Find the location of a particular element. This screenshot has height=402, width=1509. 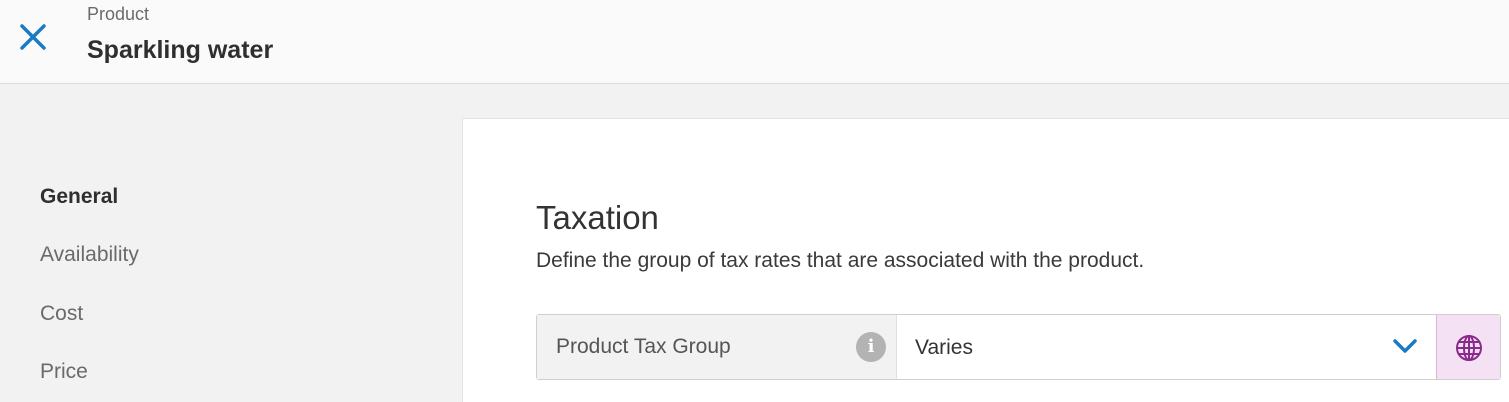

tax-group-select: Varies is located at coordinates (1166, 347).